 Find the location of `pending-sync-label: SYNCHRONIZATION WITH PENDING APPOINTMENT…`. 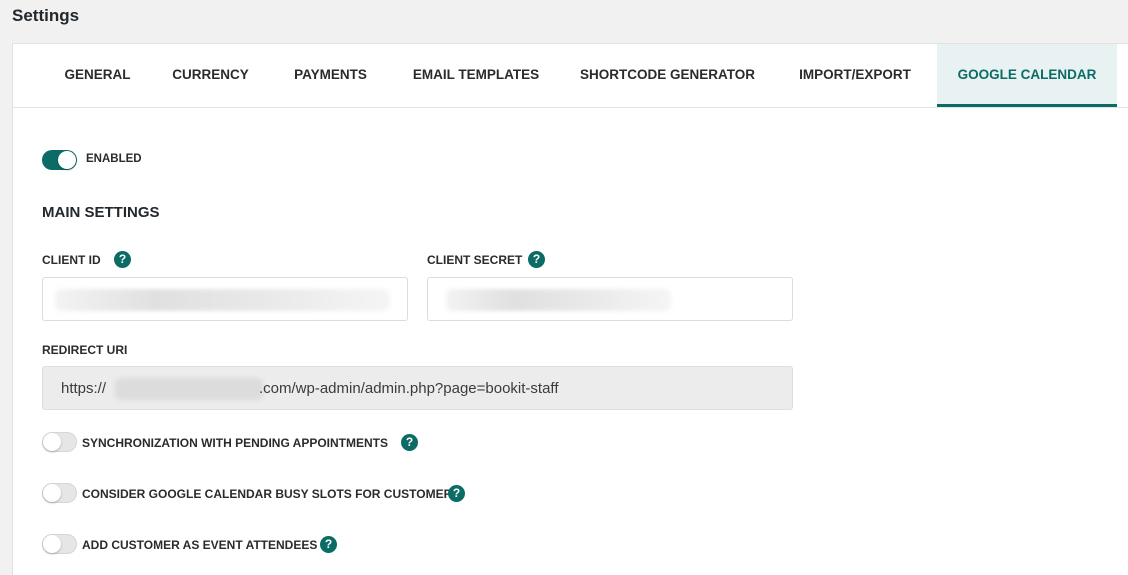

pending-sync-label: SYNCHRONIZATION WITH PENDING APPOINTMENT… is located at coordinates (235, 443).